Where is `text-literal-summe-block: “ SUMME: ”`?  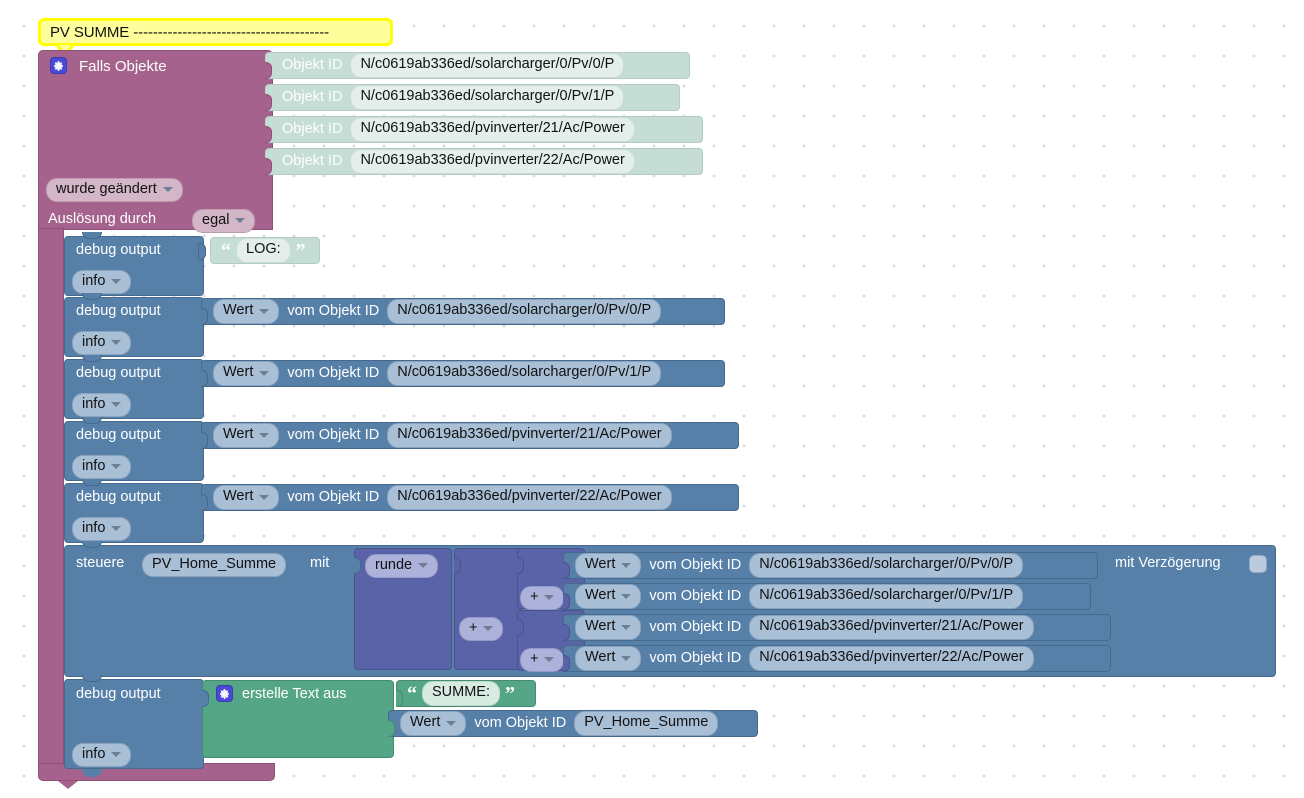
text-literal-summe-block: “ SUMME: ” is located at coordinates (466, 693).